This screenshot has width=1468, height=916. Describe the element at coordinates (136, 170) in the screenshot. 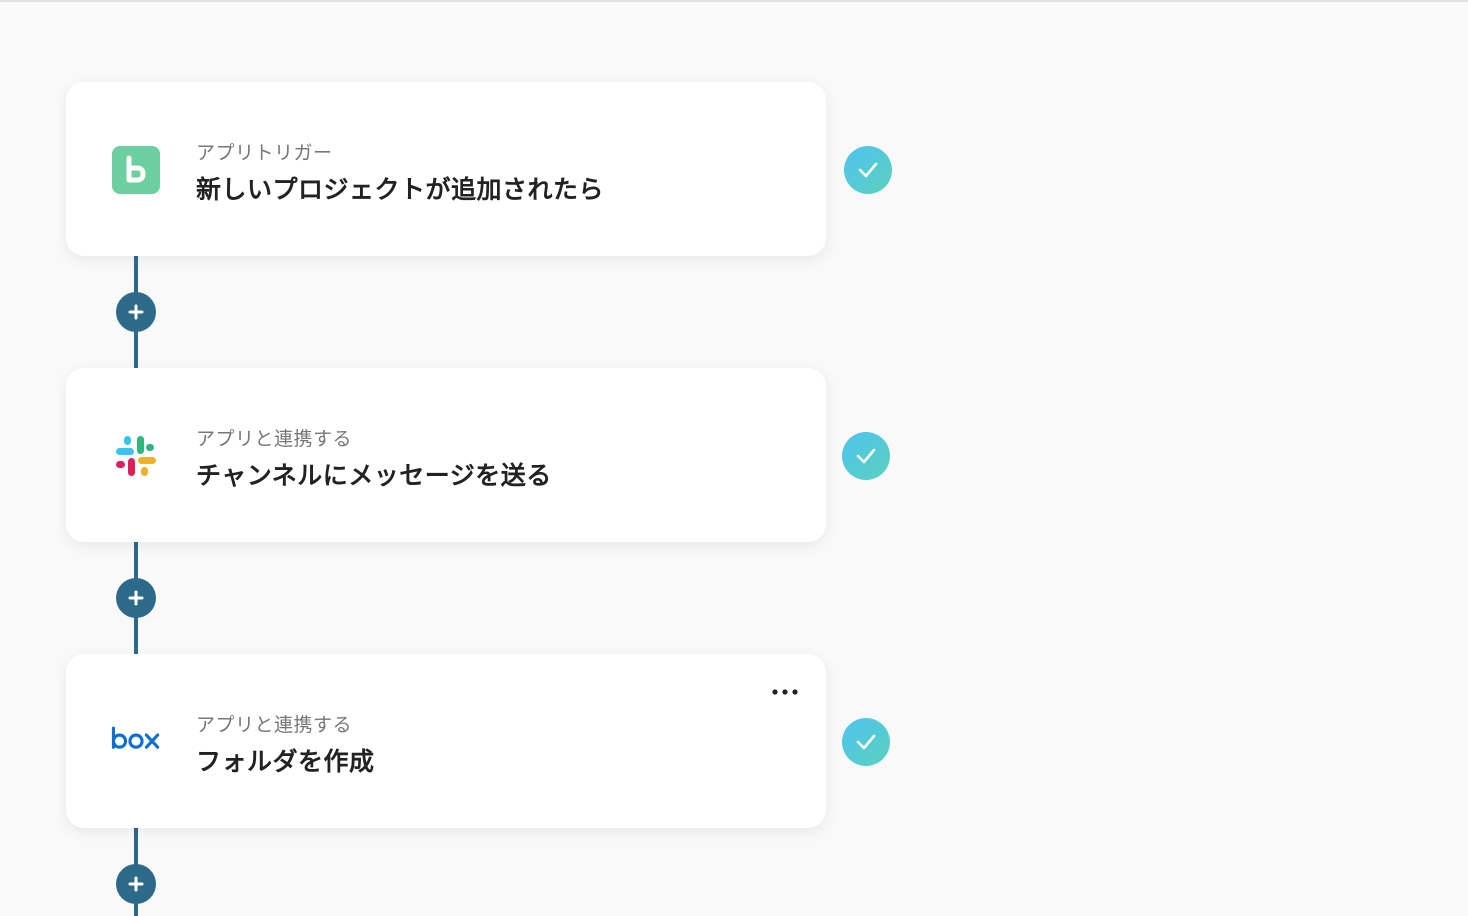

I see `backlog-icon` at that location.